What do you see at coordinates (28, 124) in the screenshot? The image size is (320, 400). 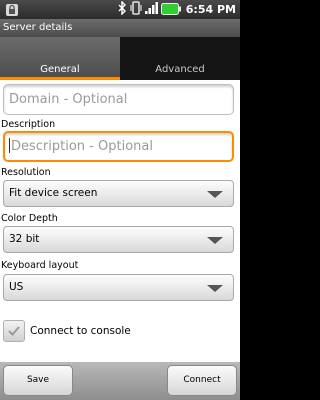 I see `description-label: Description` at bounding box center [28, 124].